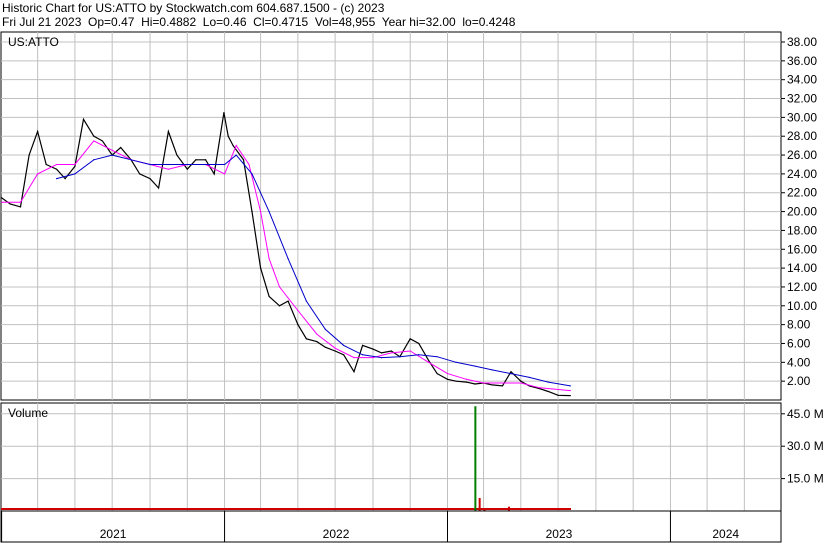  What do you see at coordinates (802, 174) in the screenshot?
I see `price-tick-label: 24.00` at bounding box center [802, 174].